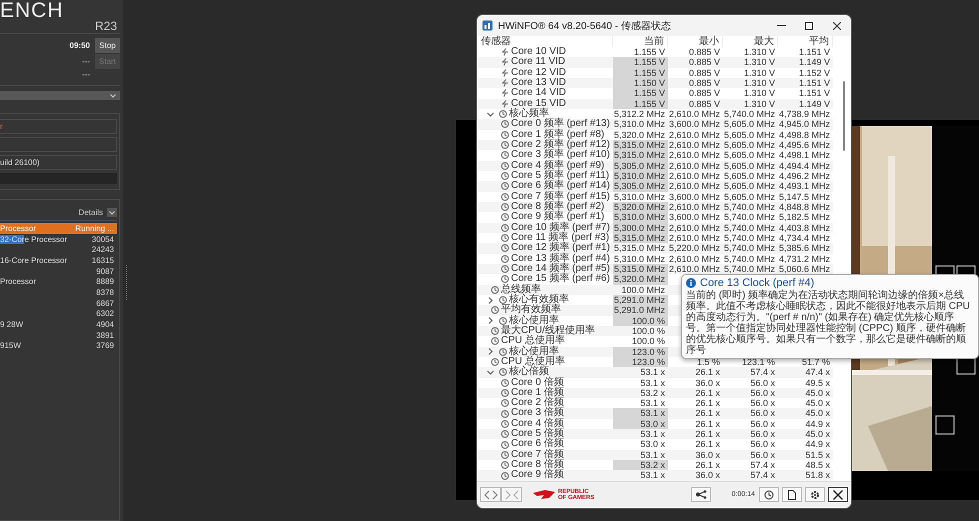  Describe the element at coordinates (113, 96) in the screenshot. I see `chevron-icon` at that location.